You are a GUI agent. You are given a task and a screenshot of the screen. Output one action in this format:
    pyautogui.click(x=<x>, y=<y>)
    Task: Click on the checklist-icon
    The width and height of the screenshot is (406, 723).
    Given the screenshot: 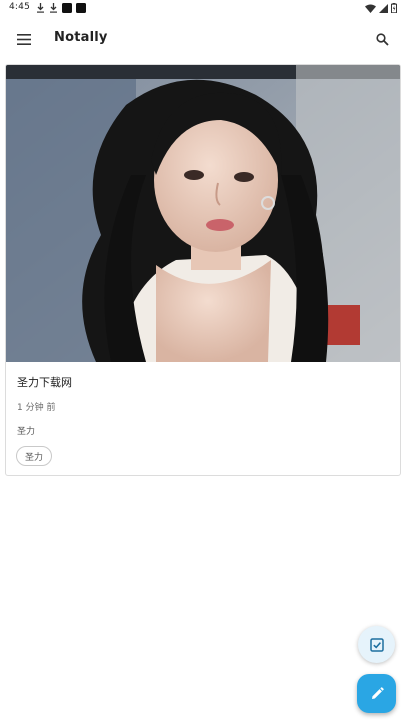 What is the action you would take?
    pyautogui.click(x=376, y=644)
    